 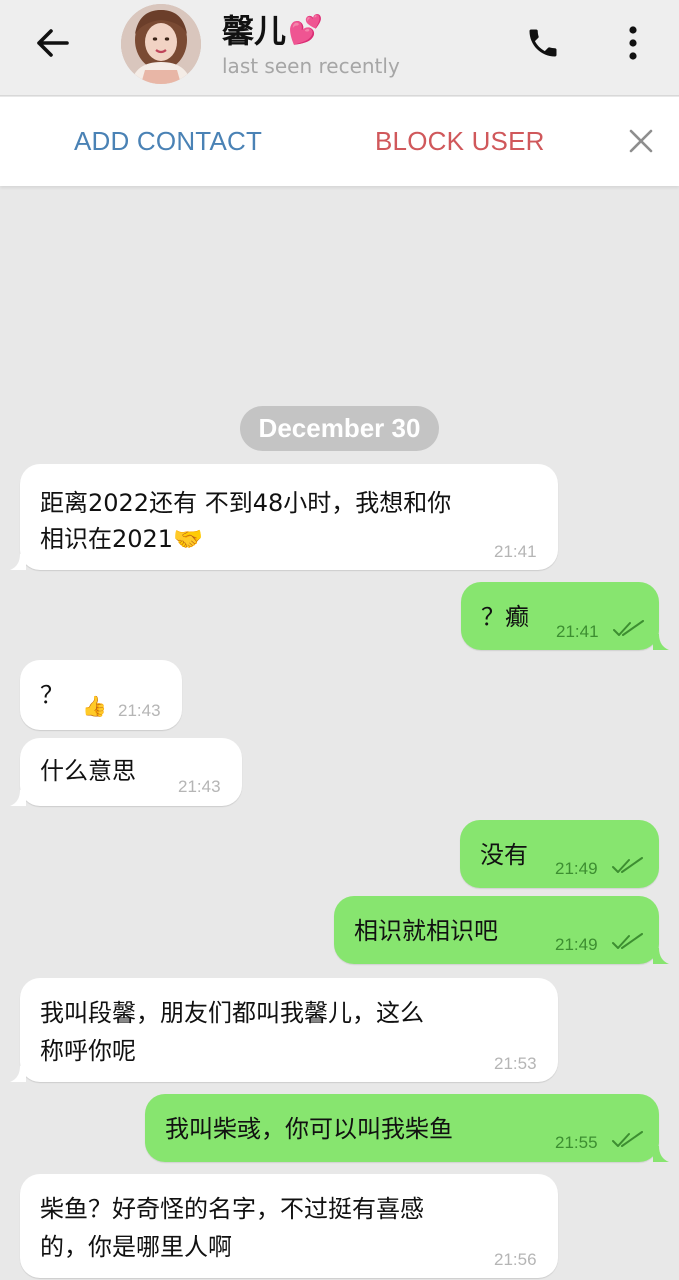 What do you see at coordinates (289, 1226) in the screenshot?
I see `message-incoming: 柴鱼？好奇怪的名字，不过挺有喜感 的，你是哪里人啊 21:56` at bounding box center [289, 1226].